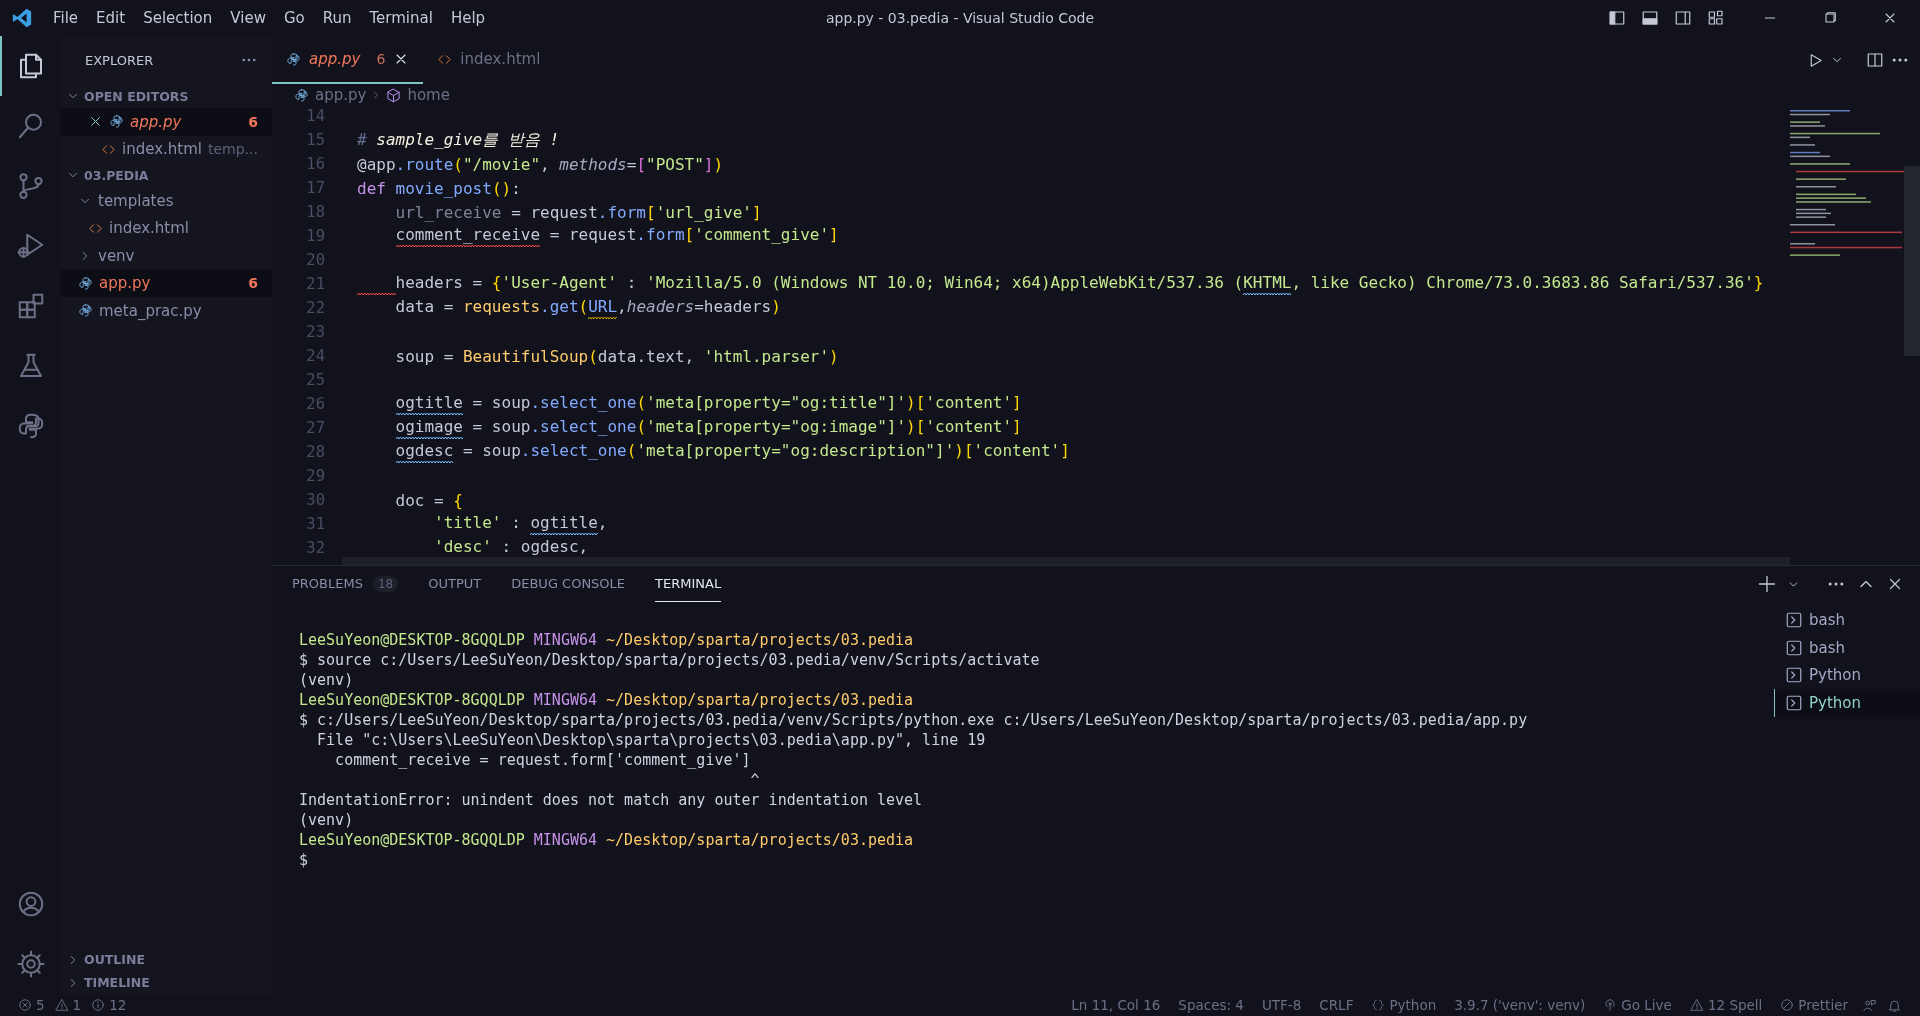 The height and width of the screenshot is (1016, 1920). I want to click on terminal-line: $ c:/Users/LeeSuYeon/Desktop/sparta/projects/03.pedia/venv/Scripts/python.exe c:/Users/LeeSuYeon/Desktop/sparta/projects/03.pedia/app.py, so click(914, 720).